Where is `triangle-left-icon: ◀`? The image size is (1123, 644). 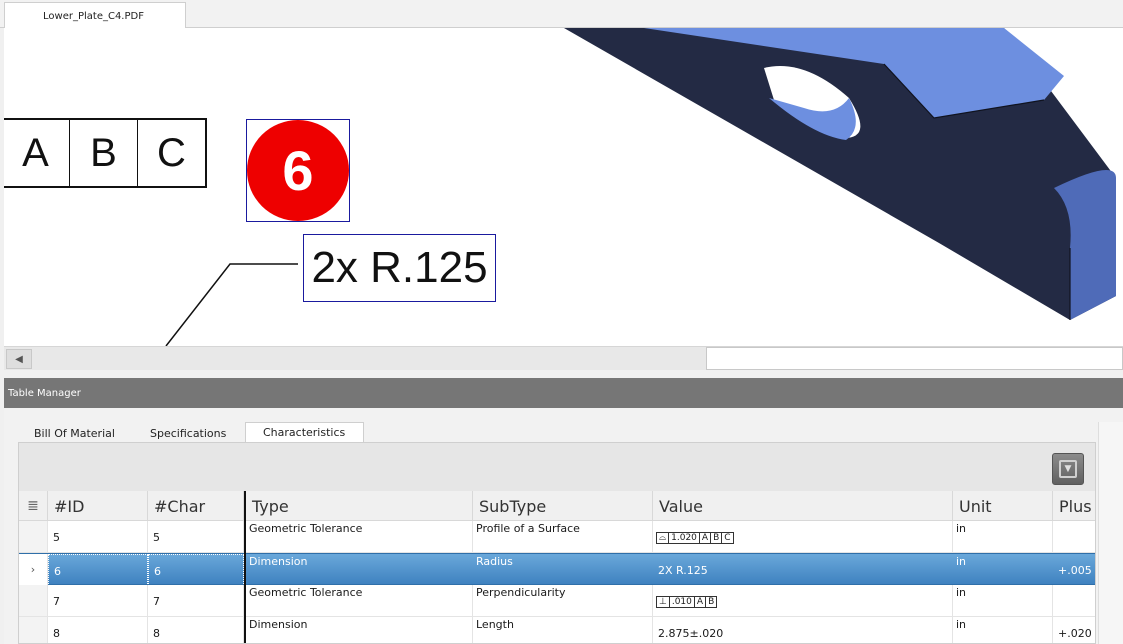 triangle-left-icon: ◀ is located at coordinates (19, 359).